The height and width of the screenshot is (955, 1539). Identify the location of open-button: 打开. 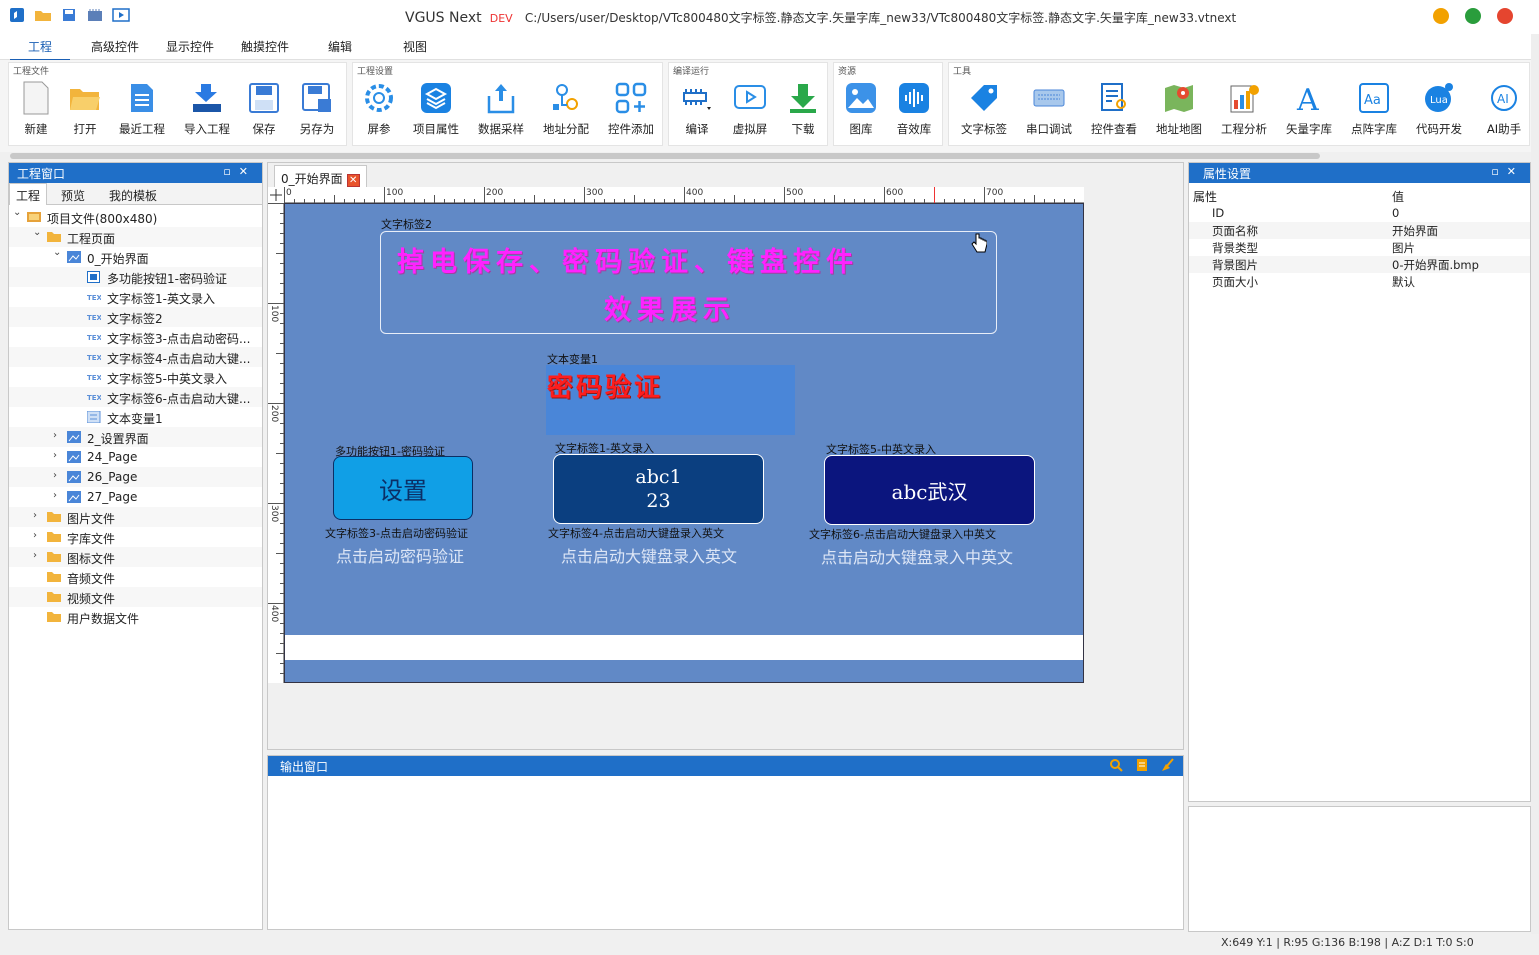
(85, 109).